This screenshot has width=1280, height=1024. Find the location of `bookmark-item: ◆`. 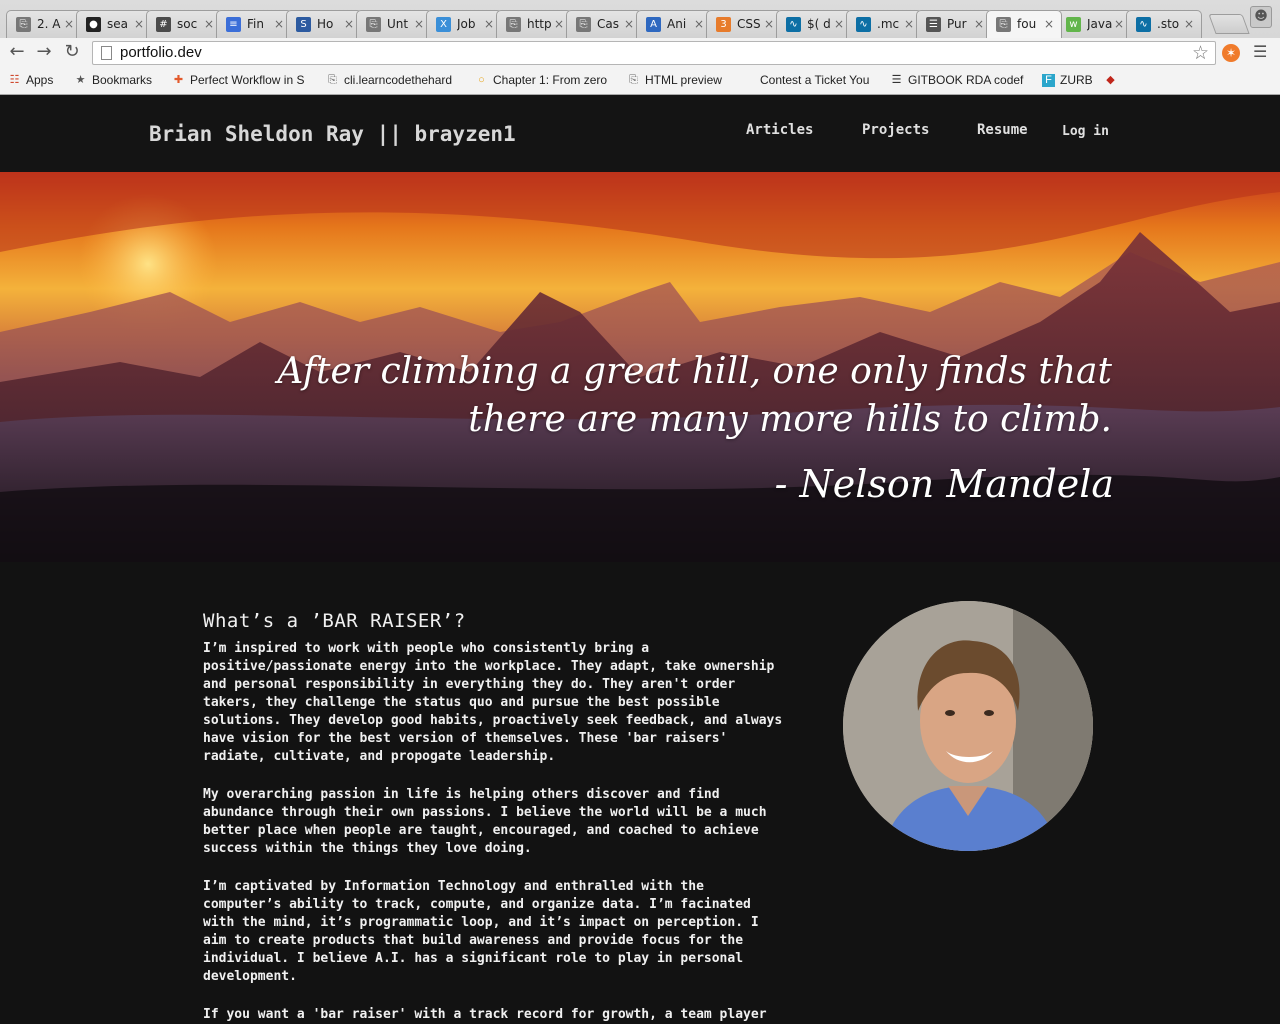

bookmark-item: ◆ is located at coordinates (1114, 81).